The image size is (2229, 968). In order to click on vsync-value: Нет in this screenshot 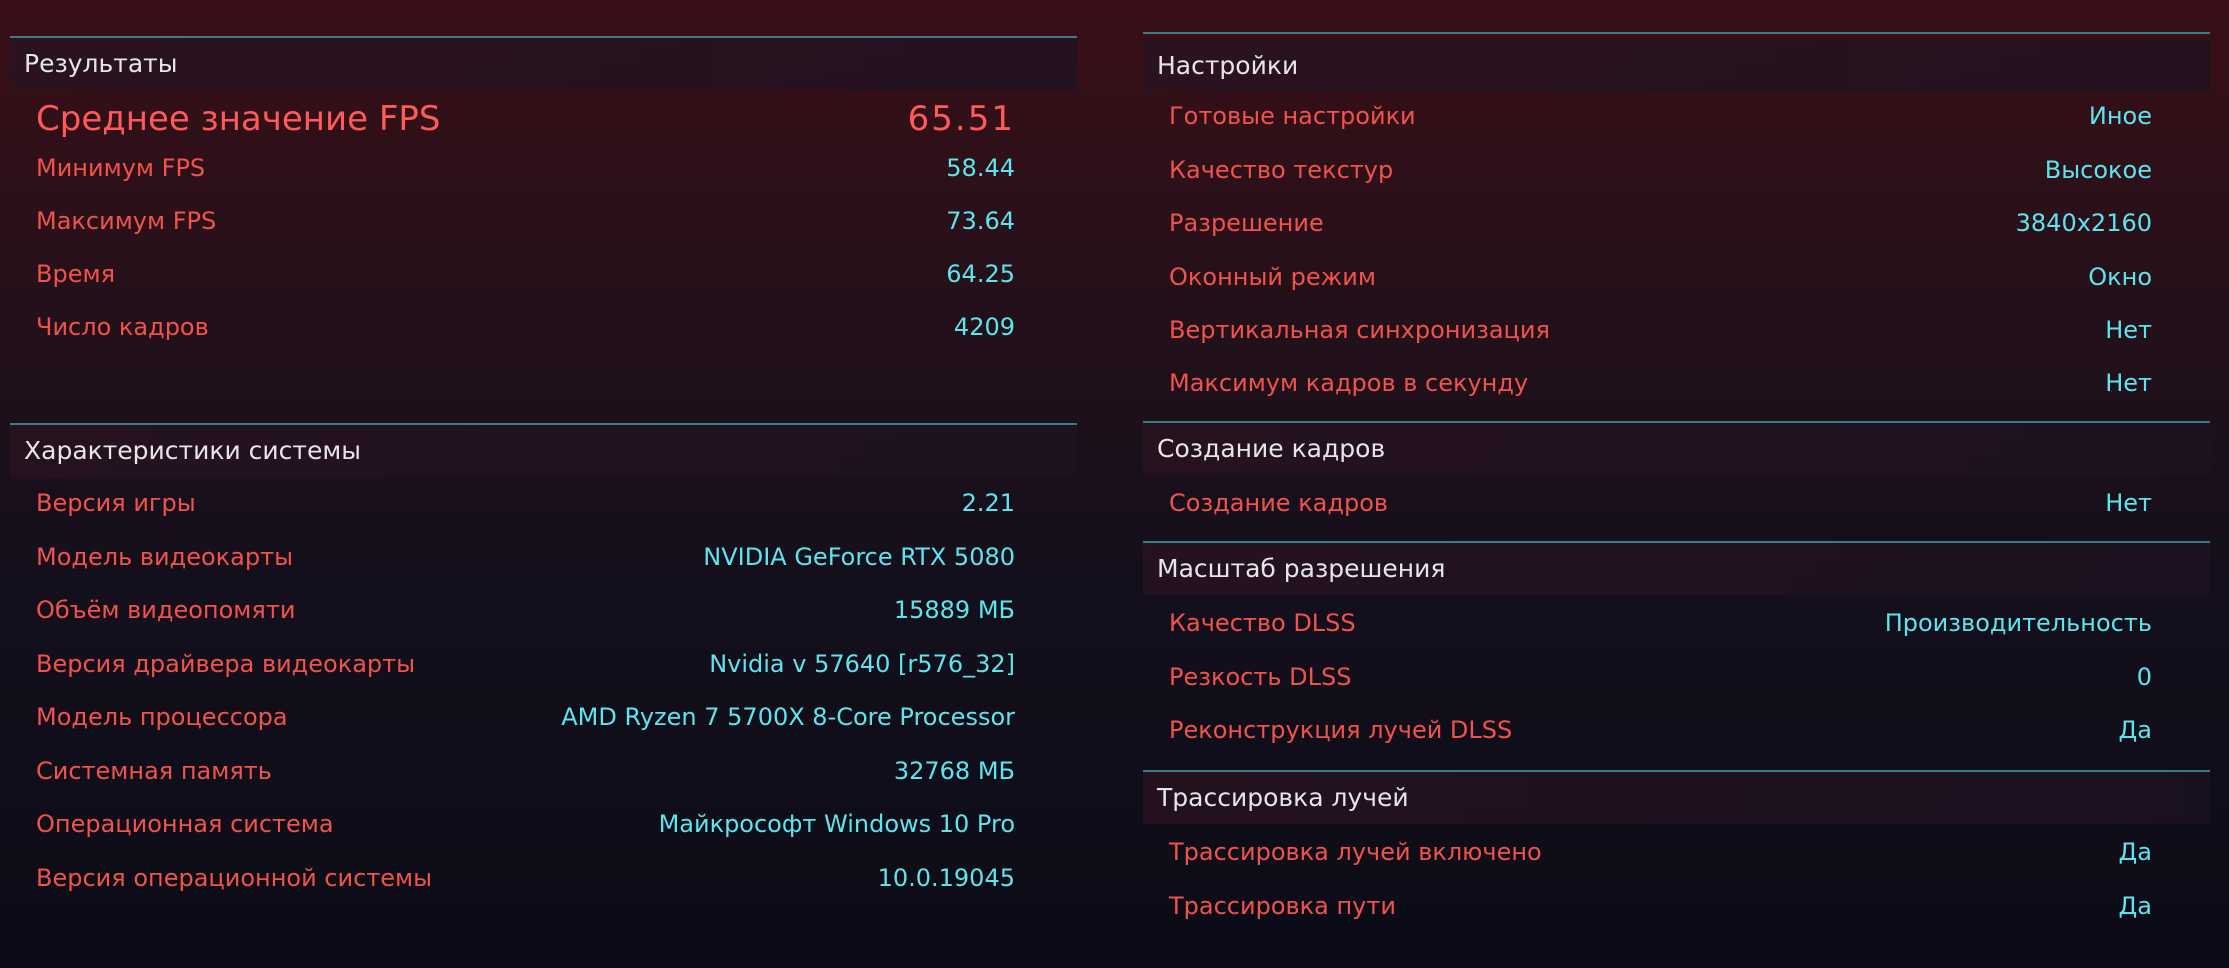, I will do `click(2128, 330)`.